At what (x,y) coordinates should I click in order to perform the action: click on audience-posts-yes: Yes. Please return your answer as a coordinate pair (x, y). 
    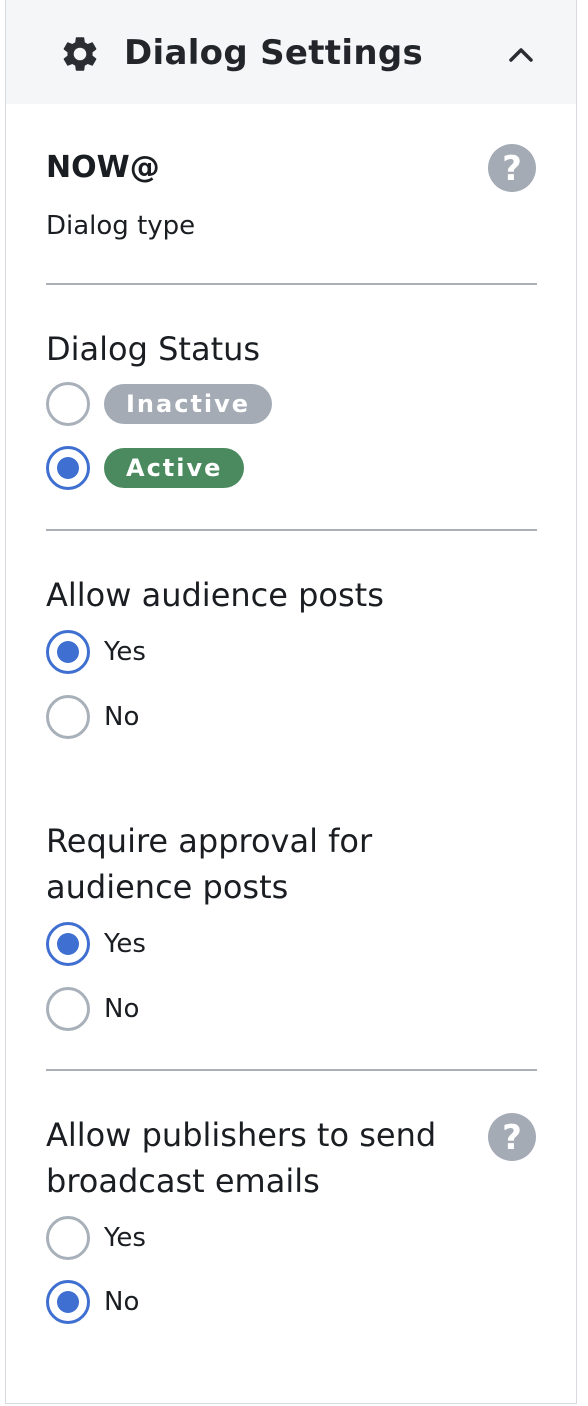
    Looking at the image, I should click on (96, 652).